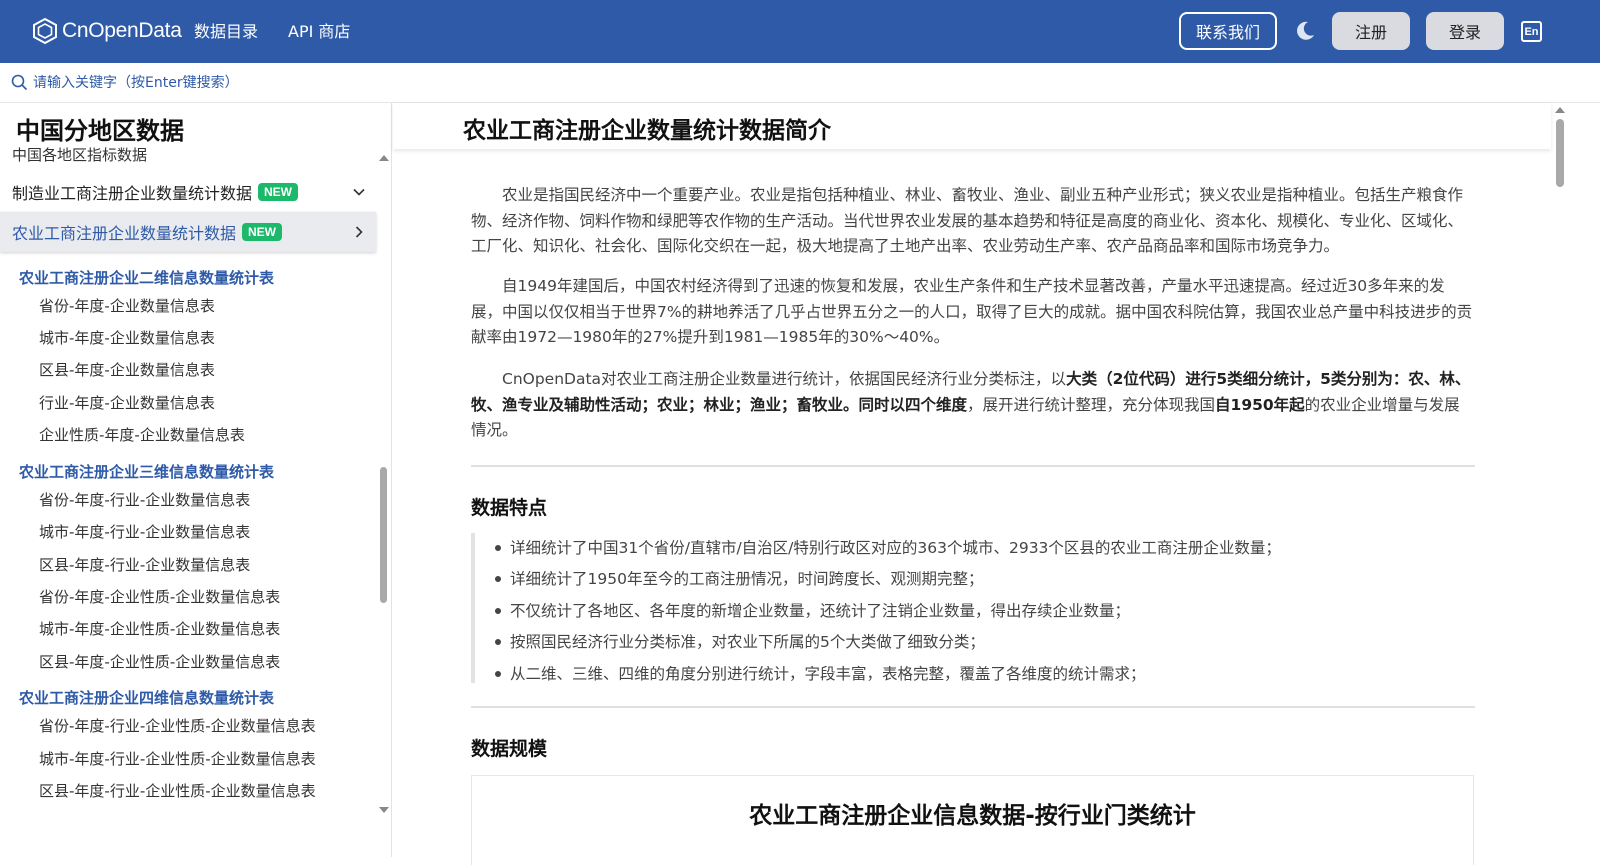  Describe the element at coordinates (146, 471) in the screenshot. I see `sidebar-group-3d: 农业工商注册企业三维信息数量统计表` at that location.